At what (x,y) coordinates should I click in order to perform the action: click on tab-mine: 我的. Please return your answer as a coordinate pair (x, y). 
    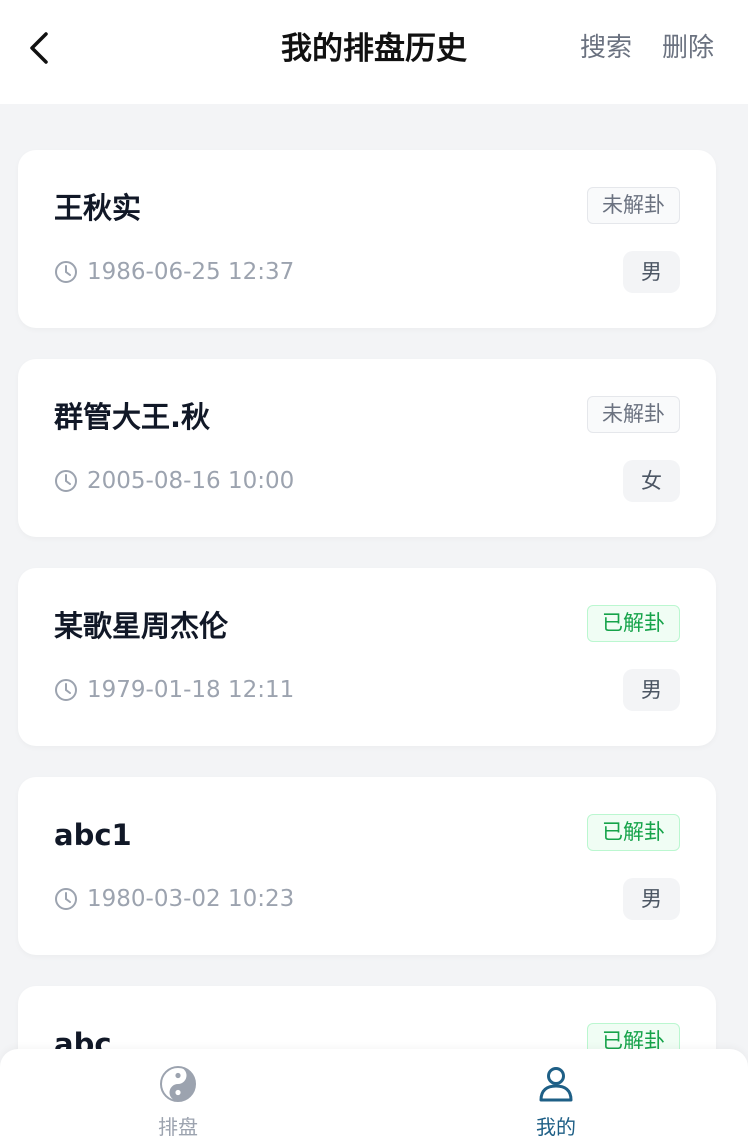
    Looking at the image, I should click on (556, 1098).